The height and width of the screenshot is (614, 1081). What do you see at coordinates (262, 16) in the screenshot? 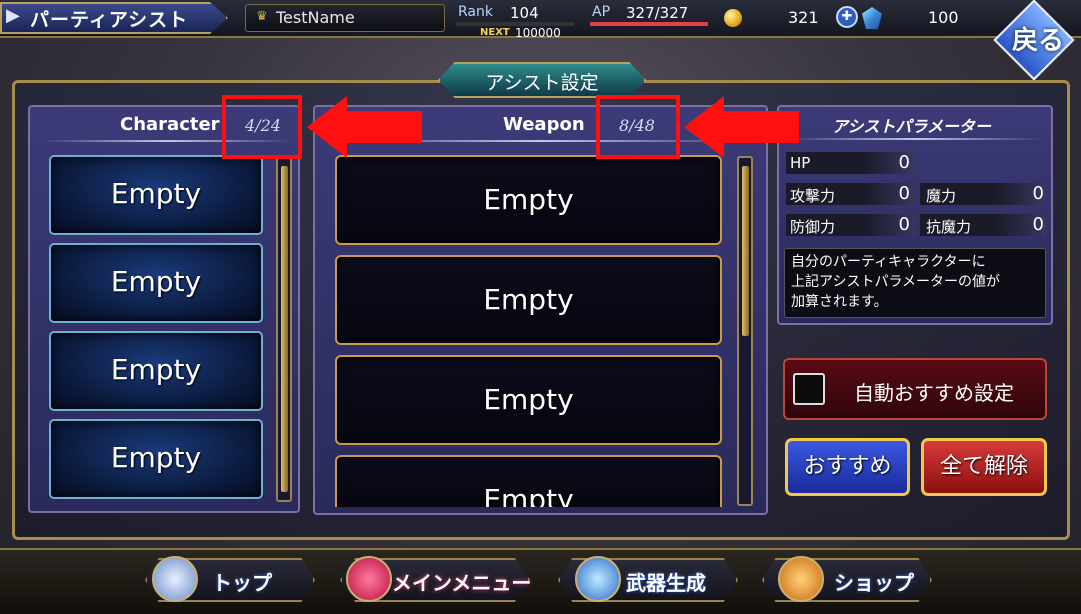
I see `crown-icon: ♛` at bounding box center [262, 16].